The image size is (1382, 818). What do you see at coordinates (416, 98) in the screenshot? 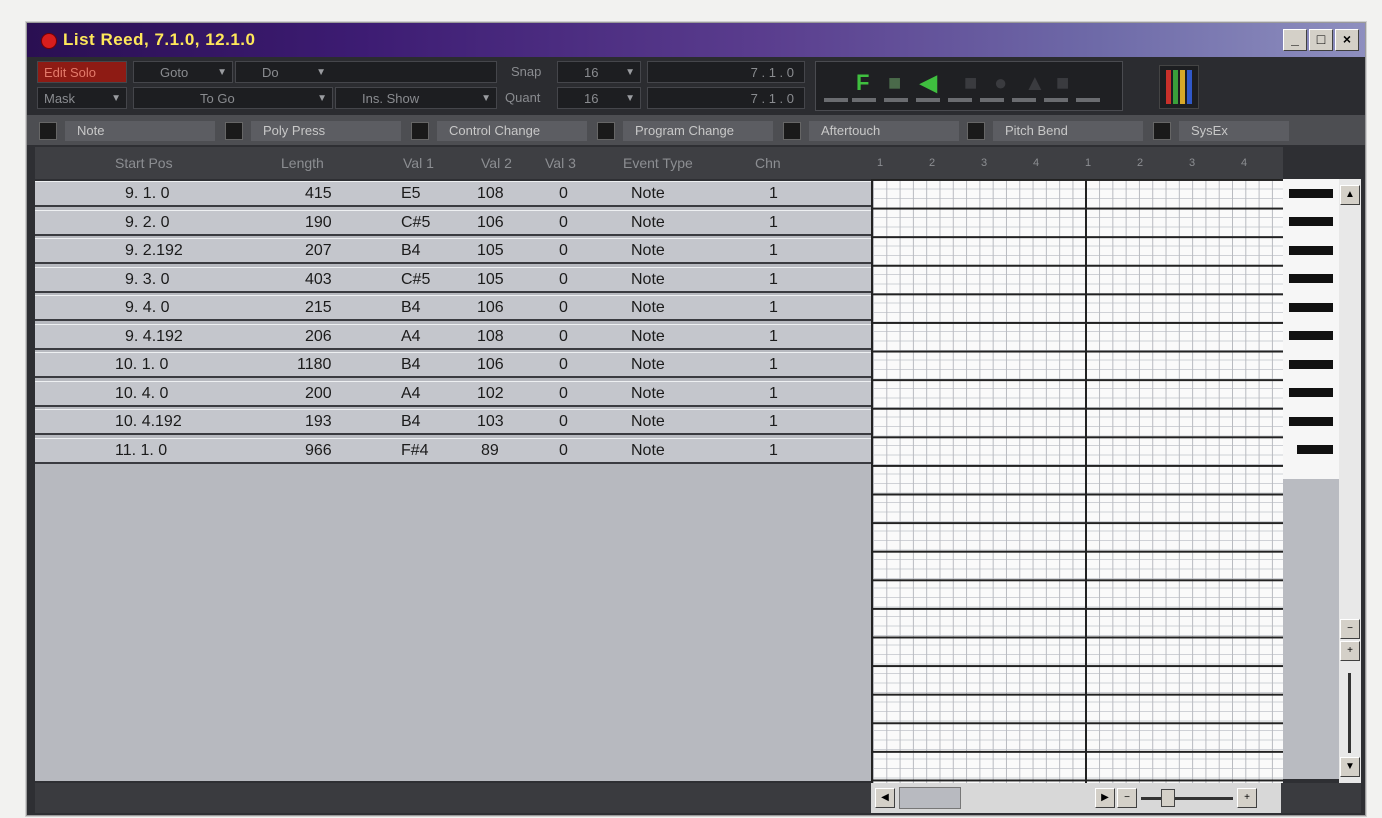
I see `ins-show-menu: Ins. Show ▼` at bounding box center [416, 98].